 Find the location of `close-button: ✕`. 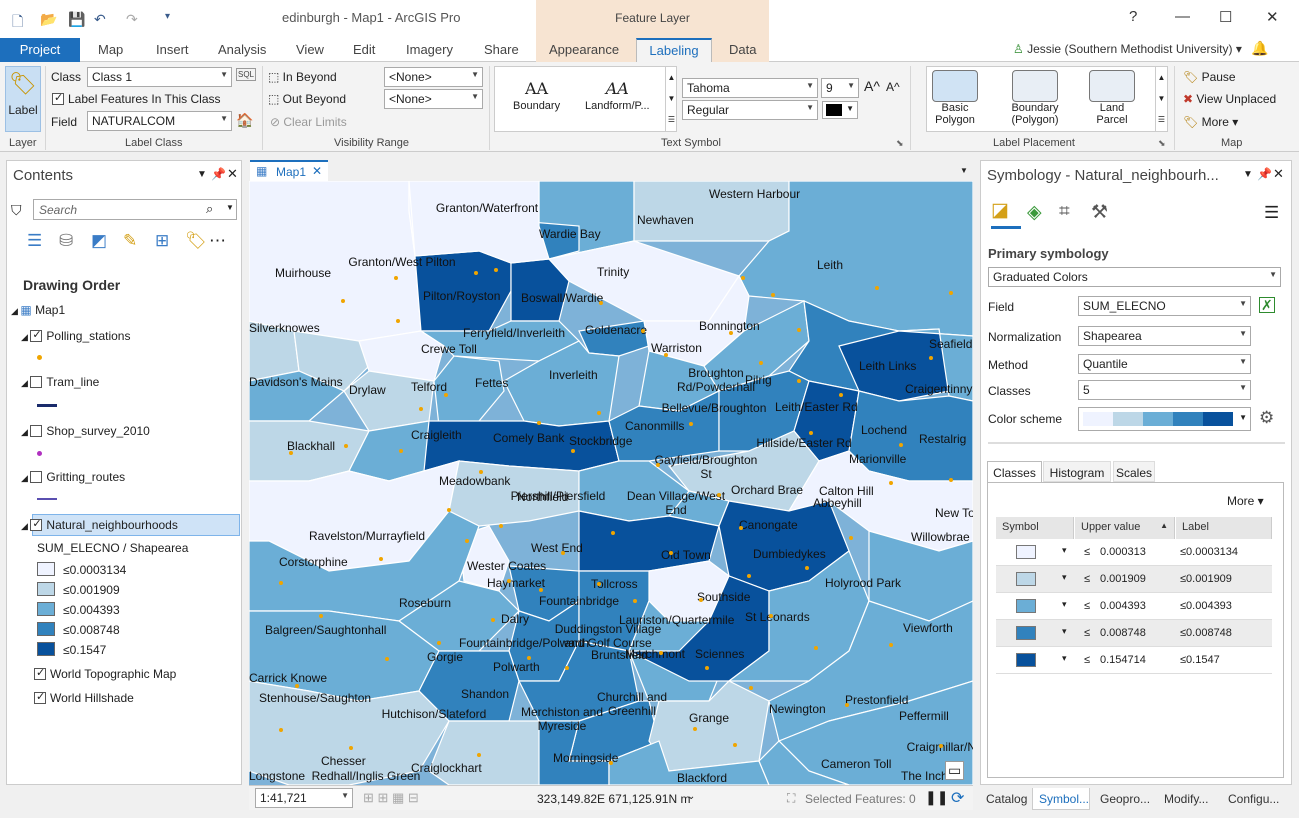

close-button: ✕ is located at coordinates (1272, 17).